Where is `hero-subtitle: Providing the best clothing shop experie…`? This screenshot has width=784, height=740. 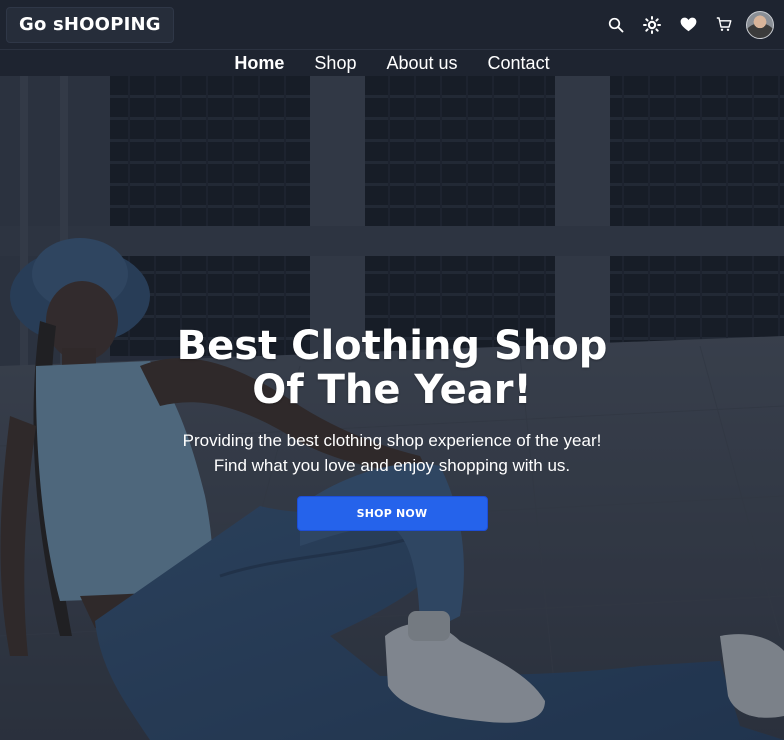
hero-subtitle: Providing the best clothing shop experie… is located at coordinates (392, 453).